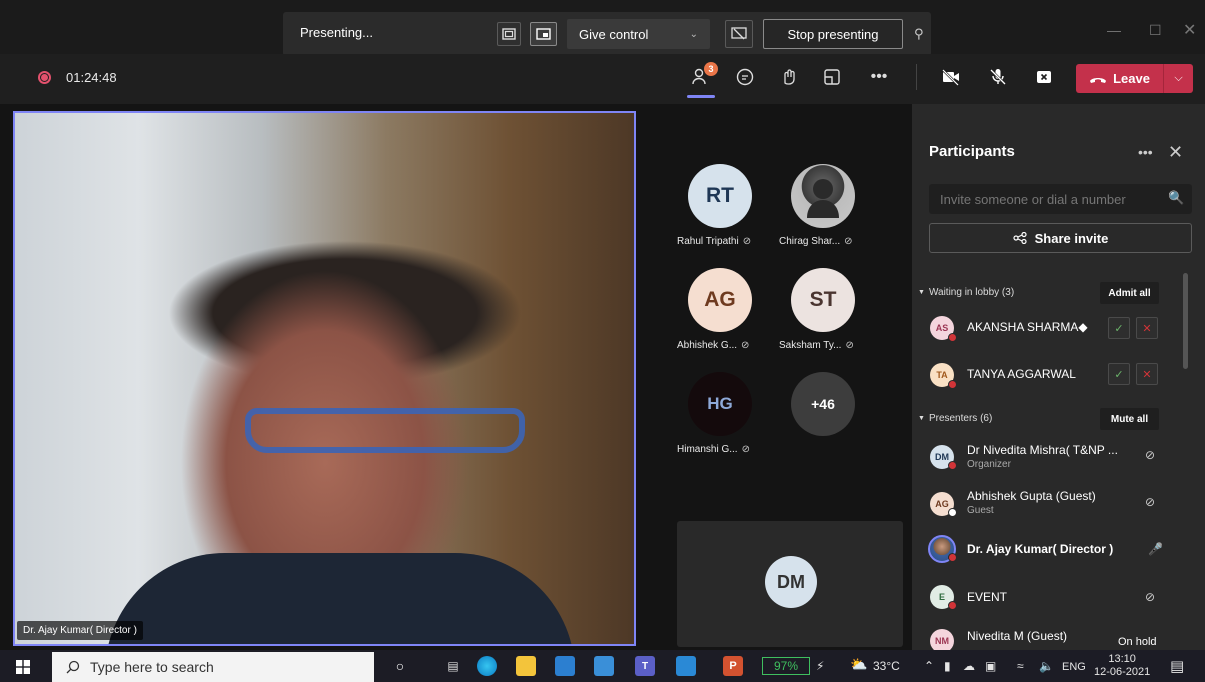 Image resolution: width=1205 pixels, height=682 pixels. I want to click on lobby-section-header: ▼ Waiting in lobby (3), so click(966, 292).